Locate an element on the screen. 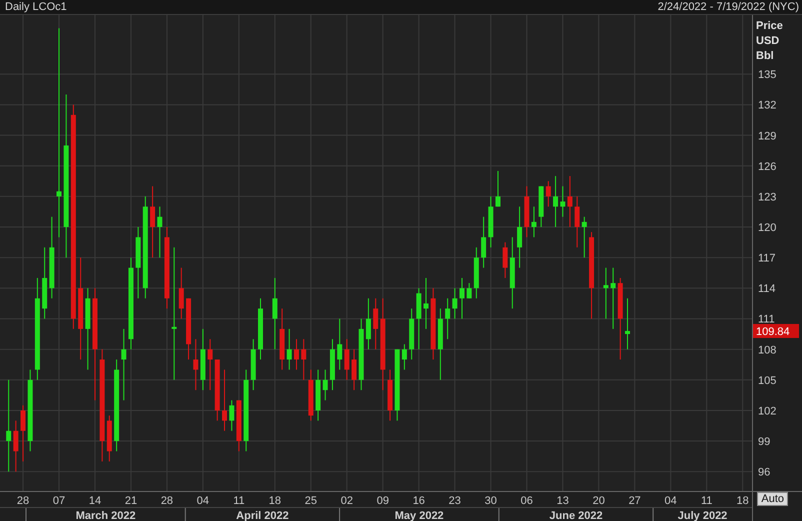 This screenshot has width=802, height=521. y-tick-label: 126 is located at coordinates (767, 166).